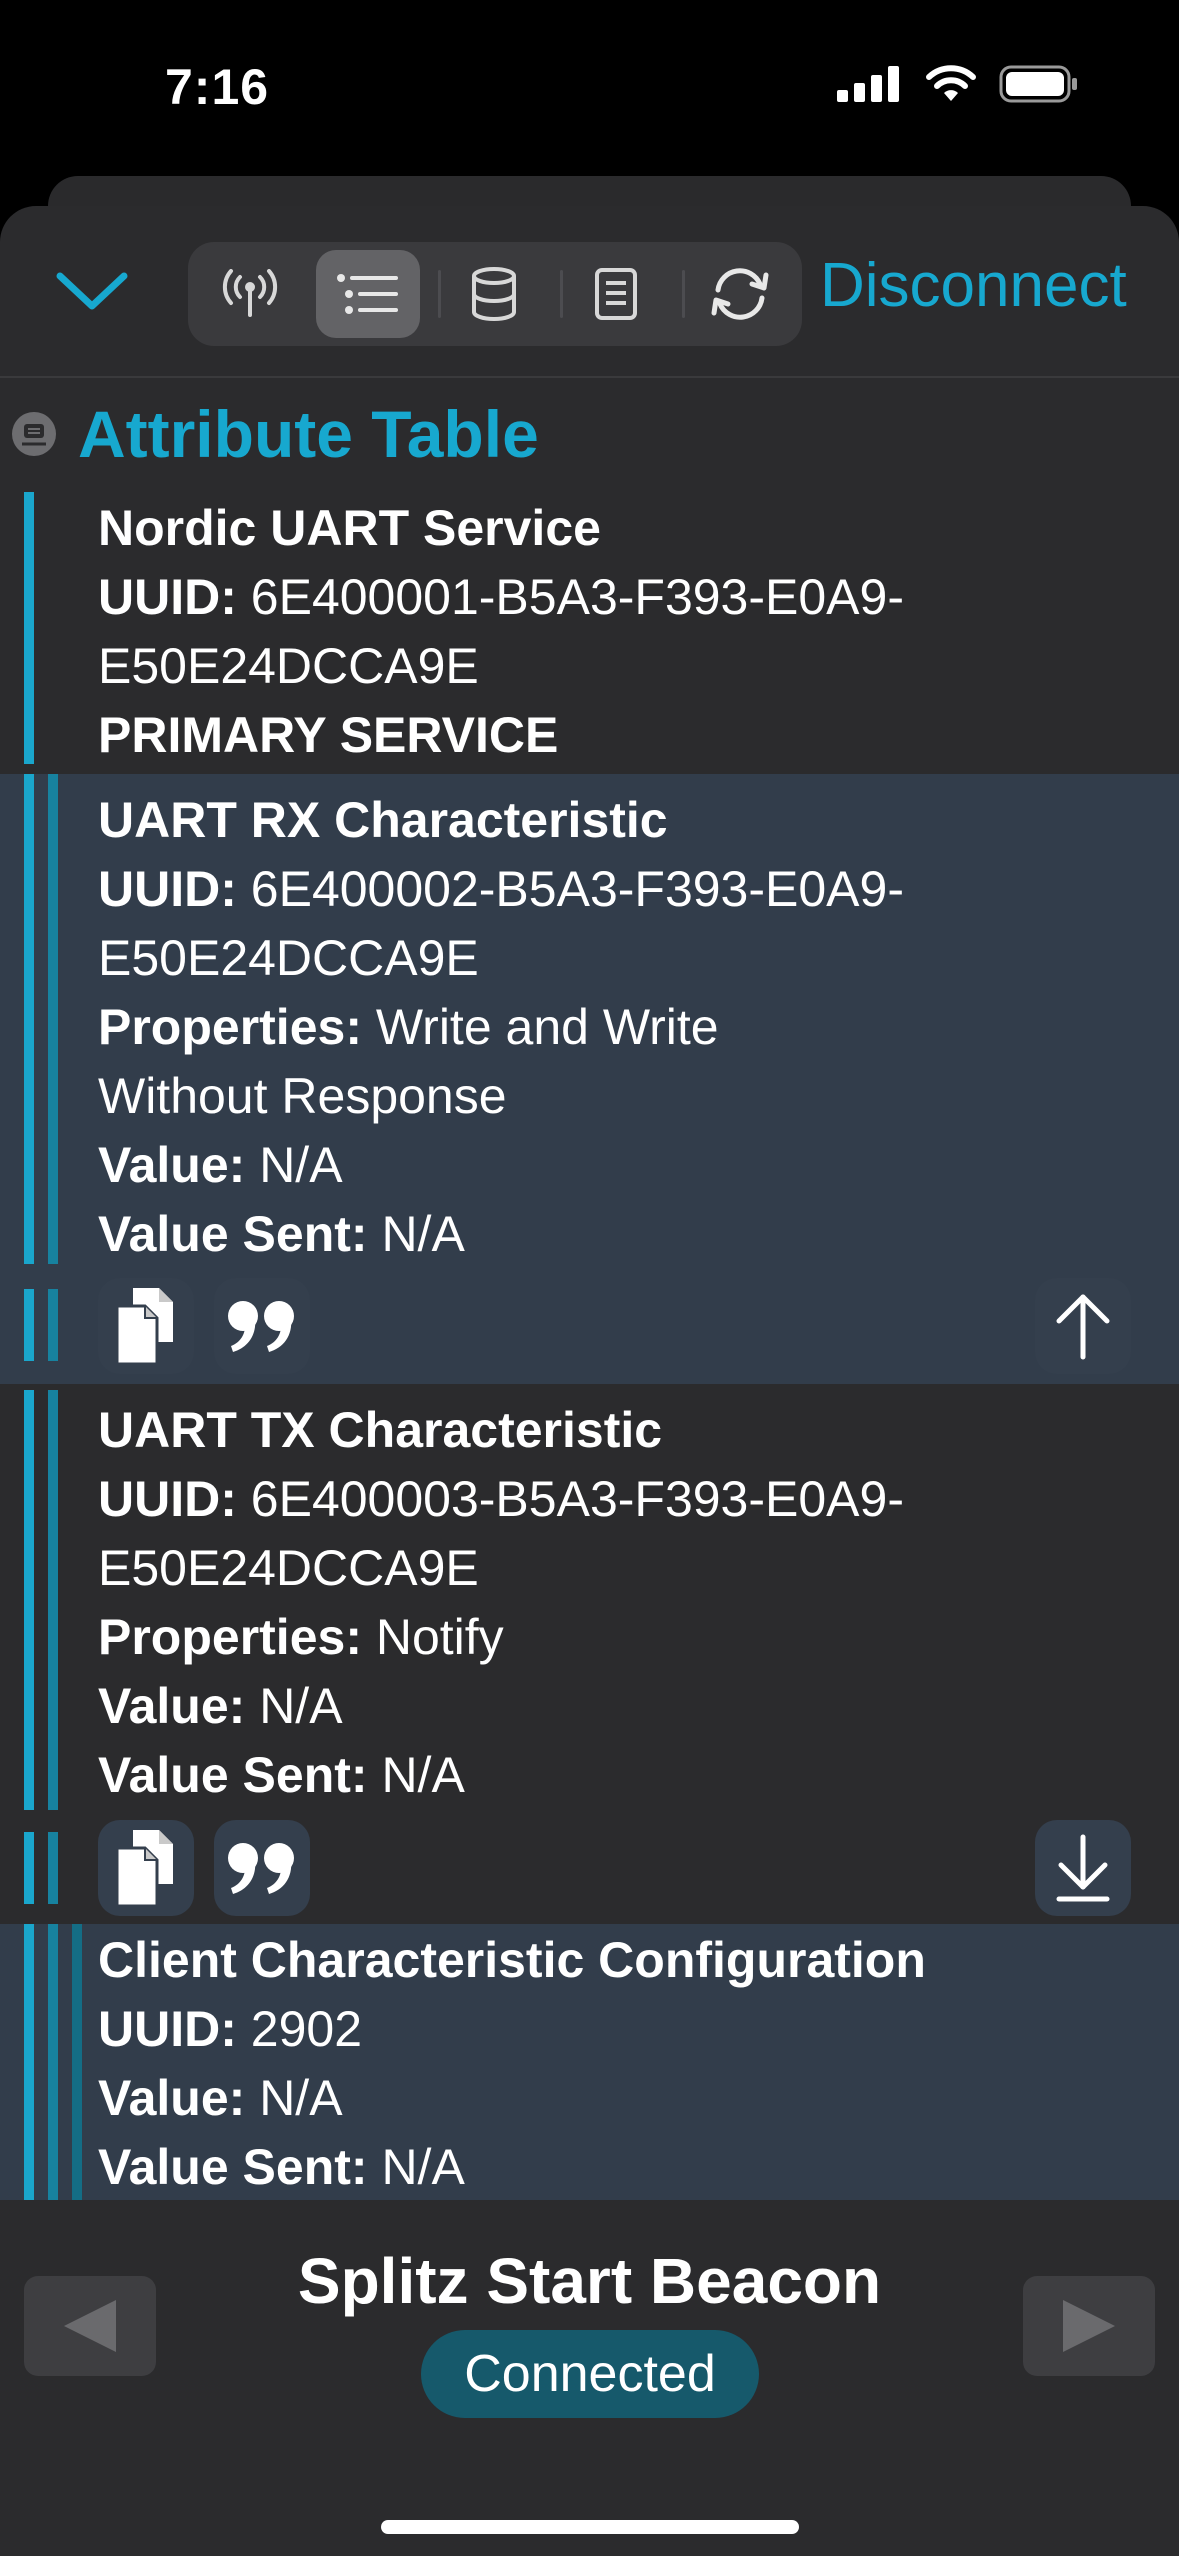 Image resolution: width=1179 pixels, height=2556 pixels. I want to click on view-segmented-control, so click(495, 294).